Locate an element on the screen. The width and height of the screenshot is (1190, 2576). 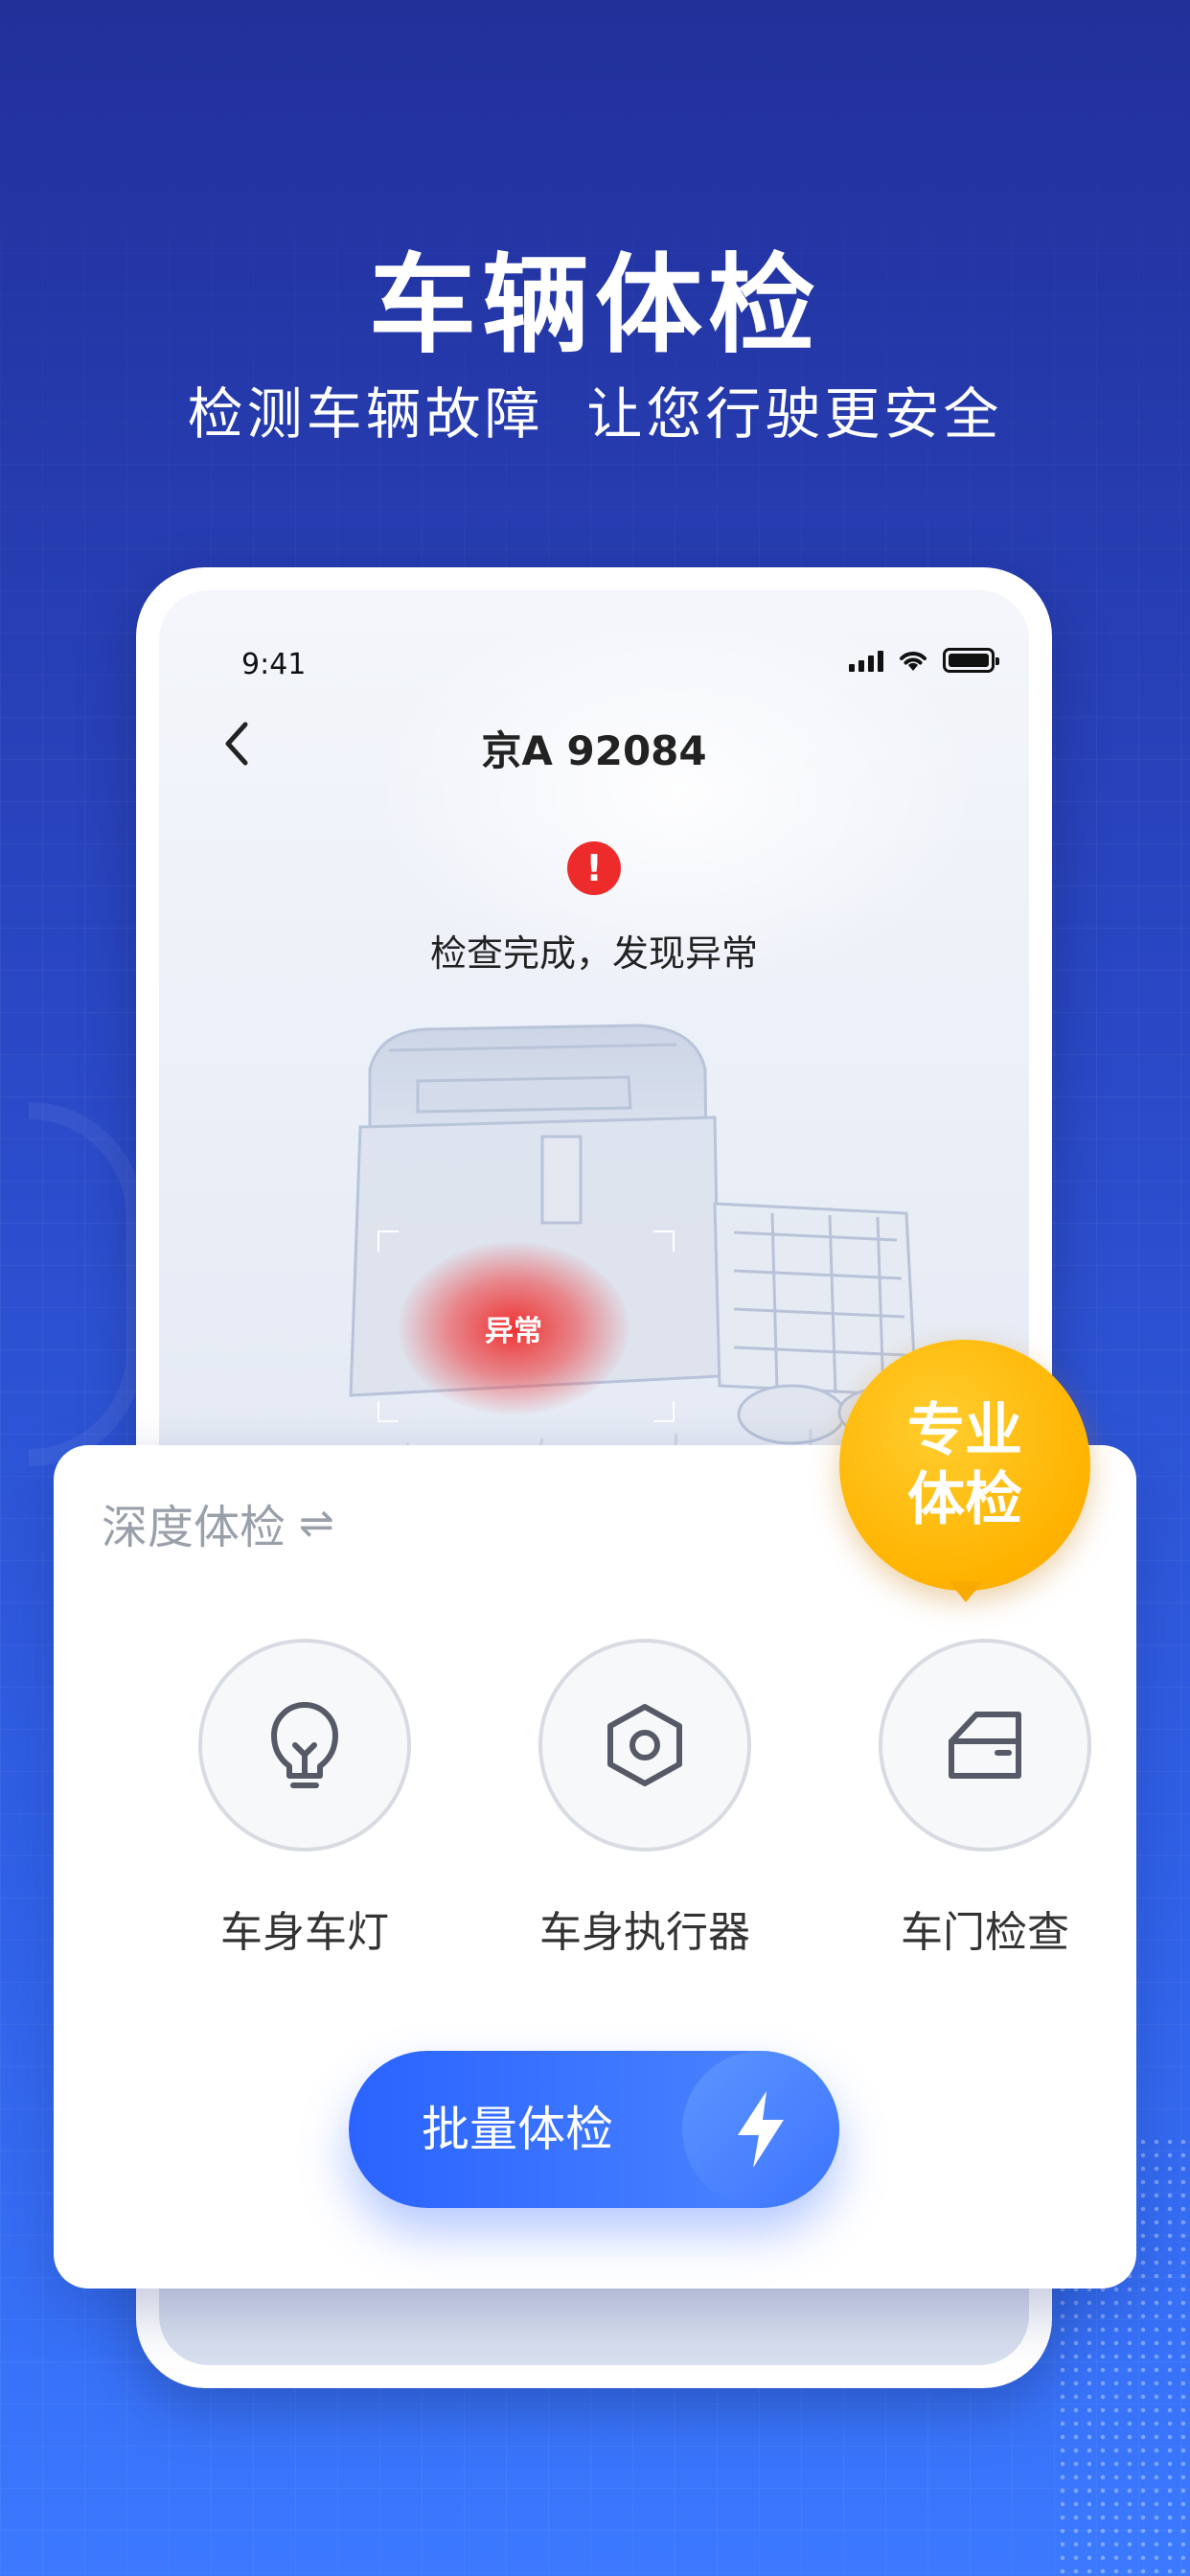
status-icons is located at coordinates (924, 660).